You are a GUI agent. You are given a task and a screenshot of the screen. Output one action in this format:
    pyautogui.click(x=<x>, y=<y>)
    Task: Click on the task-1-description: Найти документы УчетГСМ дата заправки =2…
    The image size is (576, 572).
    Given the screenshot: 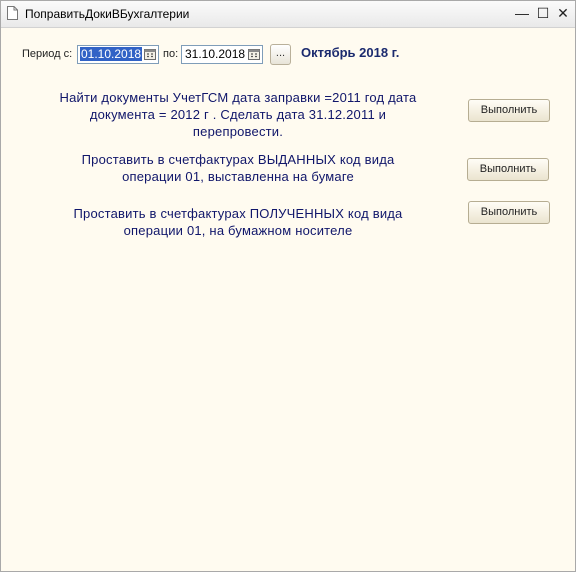 What is the action you would take?
    pyautogui.click(x=238, y=114)
    